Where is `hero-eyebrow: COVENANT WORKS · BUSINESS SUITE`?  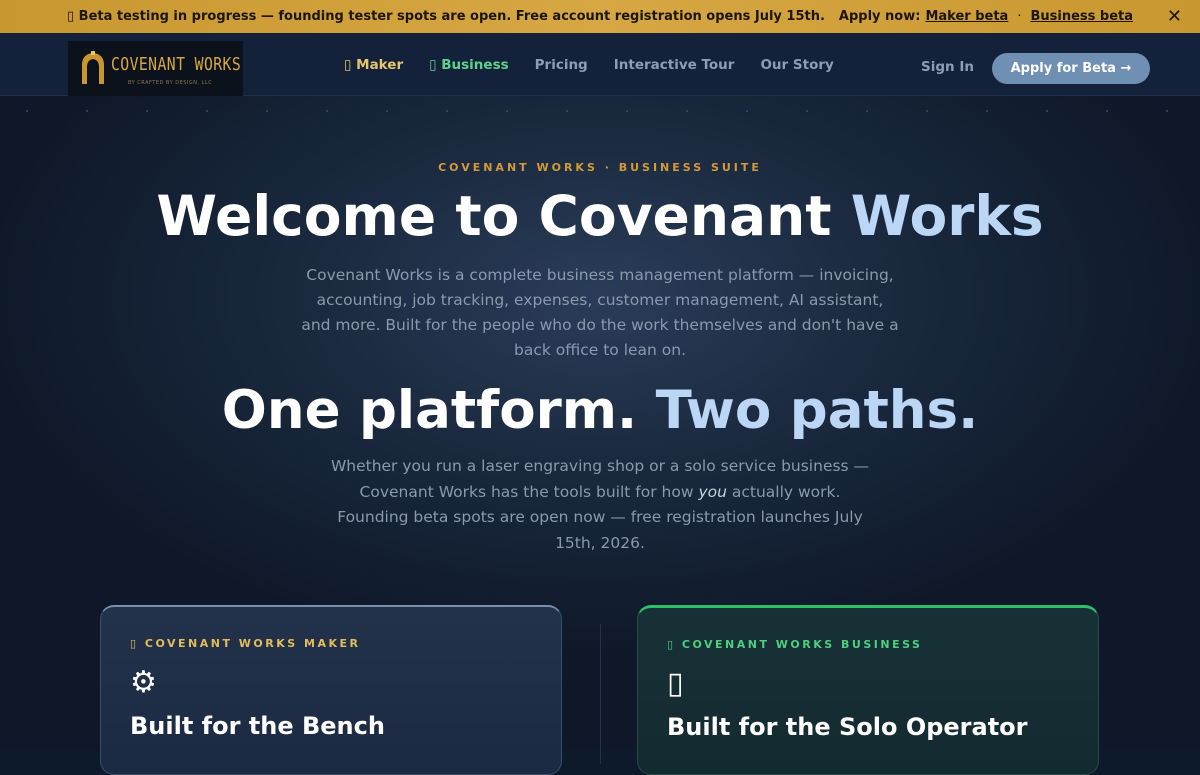 hero-eyebrow: COVENANT WORKS · BUSINESS SUITE is located at coordinates (600, 167).